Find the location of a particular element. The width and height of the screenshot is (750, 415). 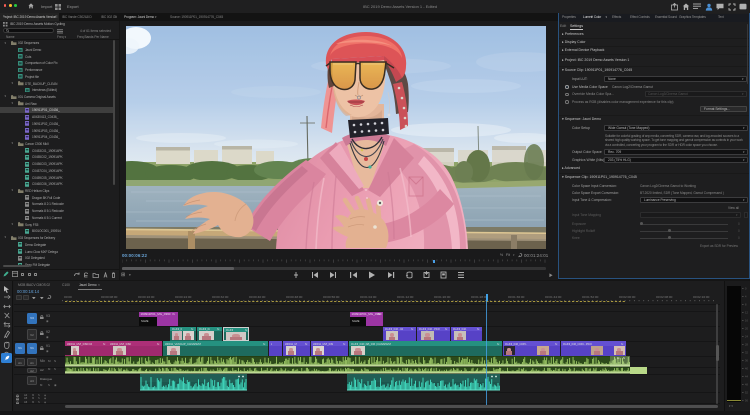

svg-text: 00:01:52:00 is located at coordinates (590, 297).